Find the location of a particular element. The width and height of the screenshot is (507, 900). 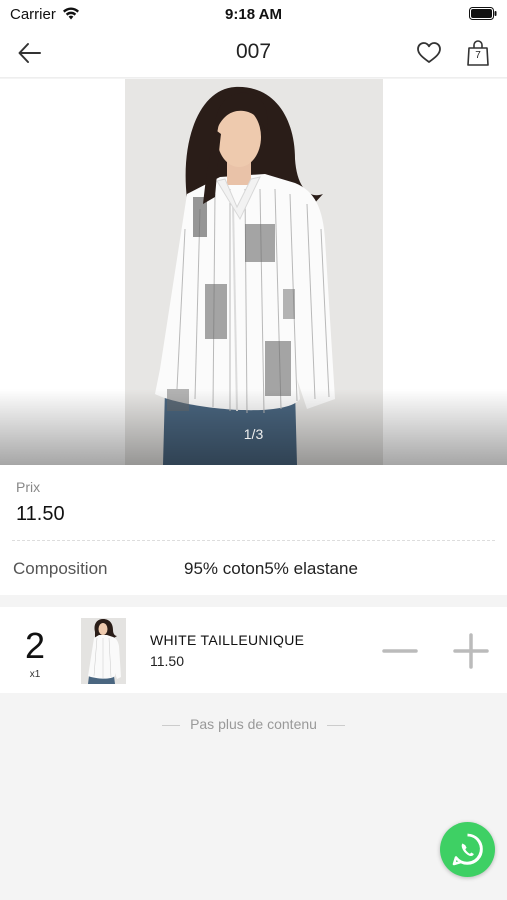

price-value: 11.50 is located at coordinates (40, 514).